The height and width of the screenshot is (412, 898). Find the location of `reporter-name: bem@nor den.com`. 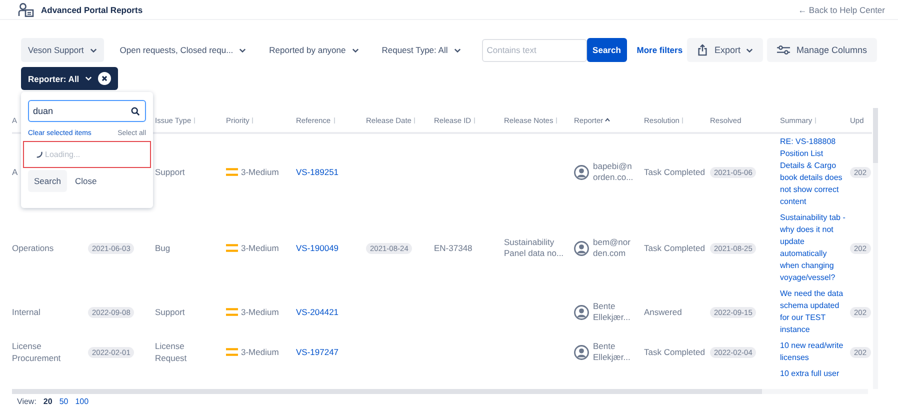

reporter-name: bem@nor den.com is located at coordinates (611, 248).